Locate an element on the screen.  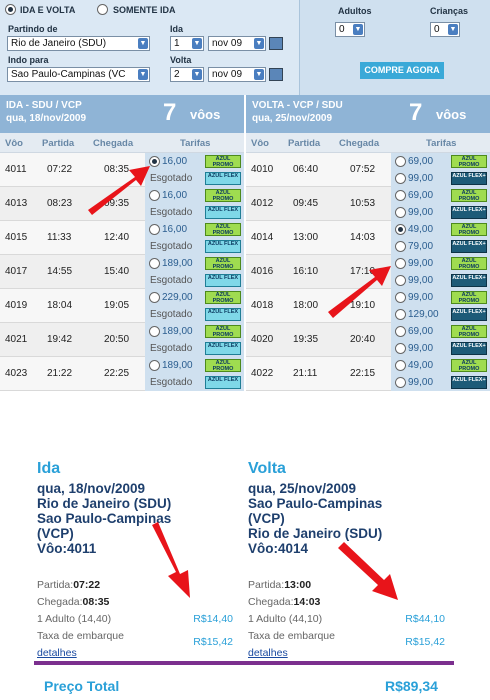
radio-round-trip is located at coordinates (10, 9).